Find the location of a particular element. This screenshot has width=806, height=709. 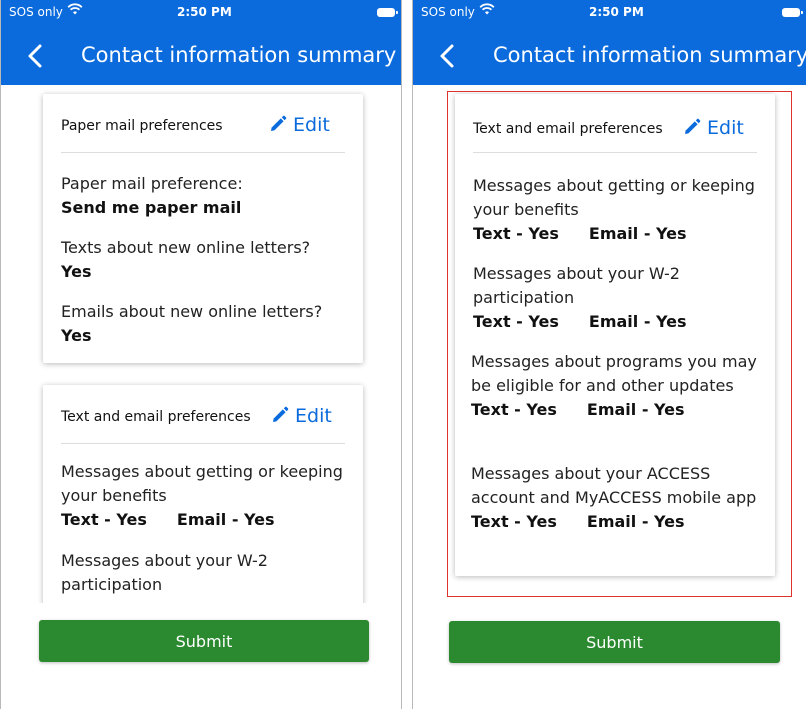

preference-question: Texts about new online letters? is located at coordinates (186, 247).